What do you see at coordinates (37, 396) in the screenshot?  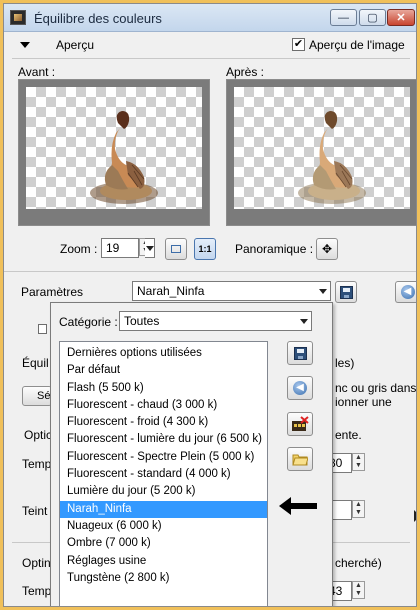 I see `partial-button: Sé` at bounding box center [37, 396].